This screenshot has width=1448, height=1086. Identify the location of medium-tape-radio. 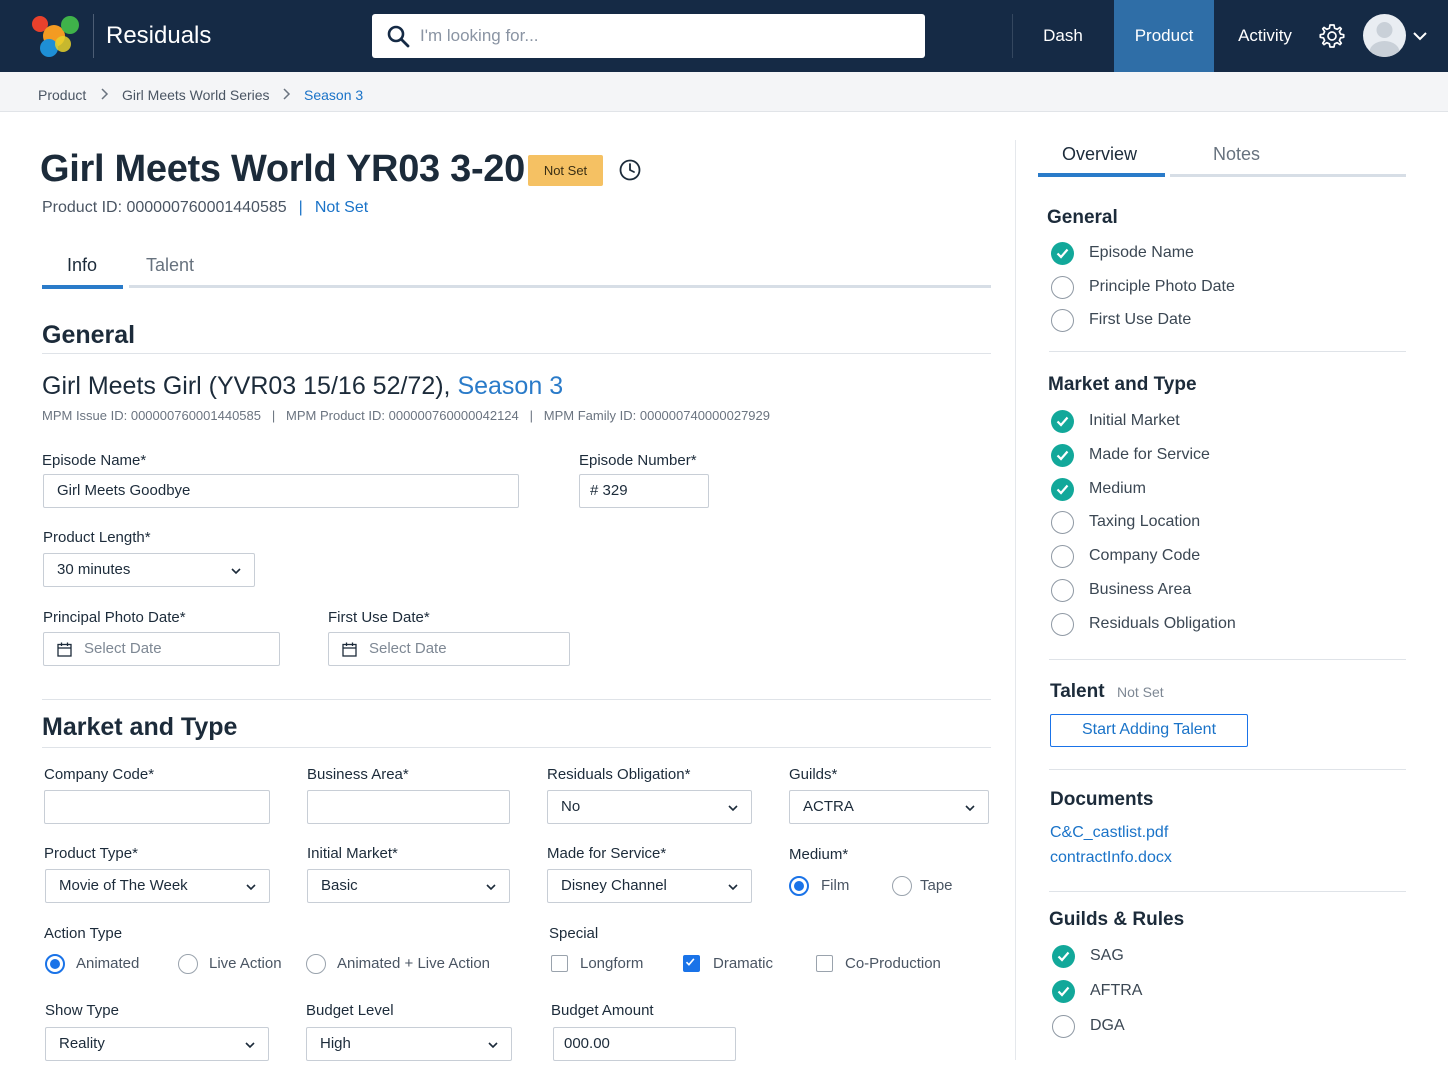
(902, 886).